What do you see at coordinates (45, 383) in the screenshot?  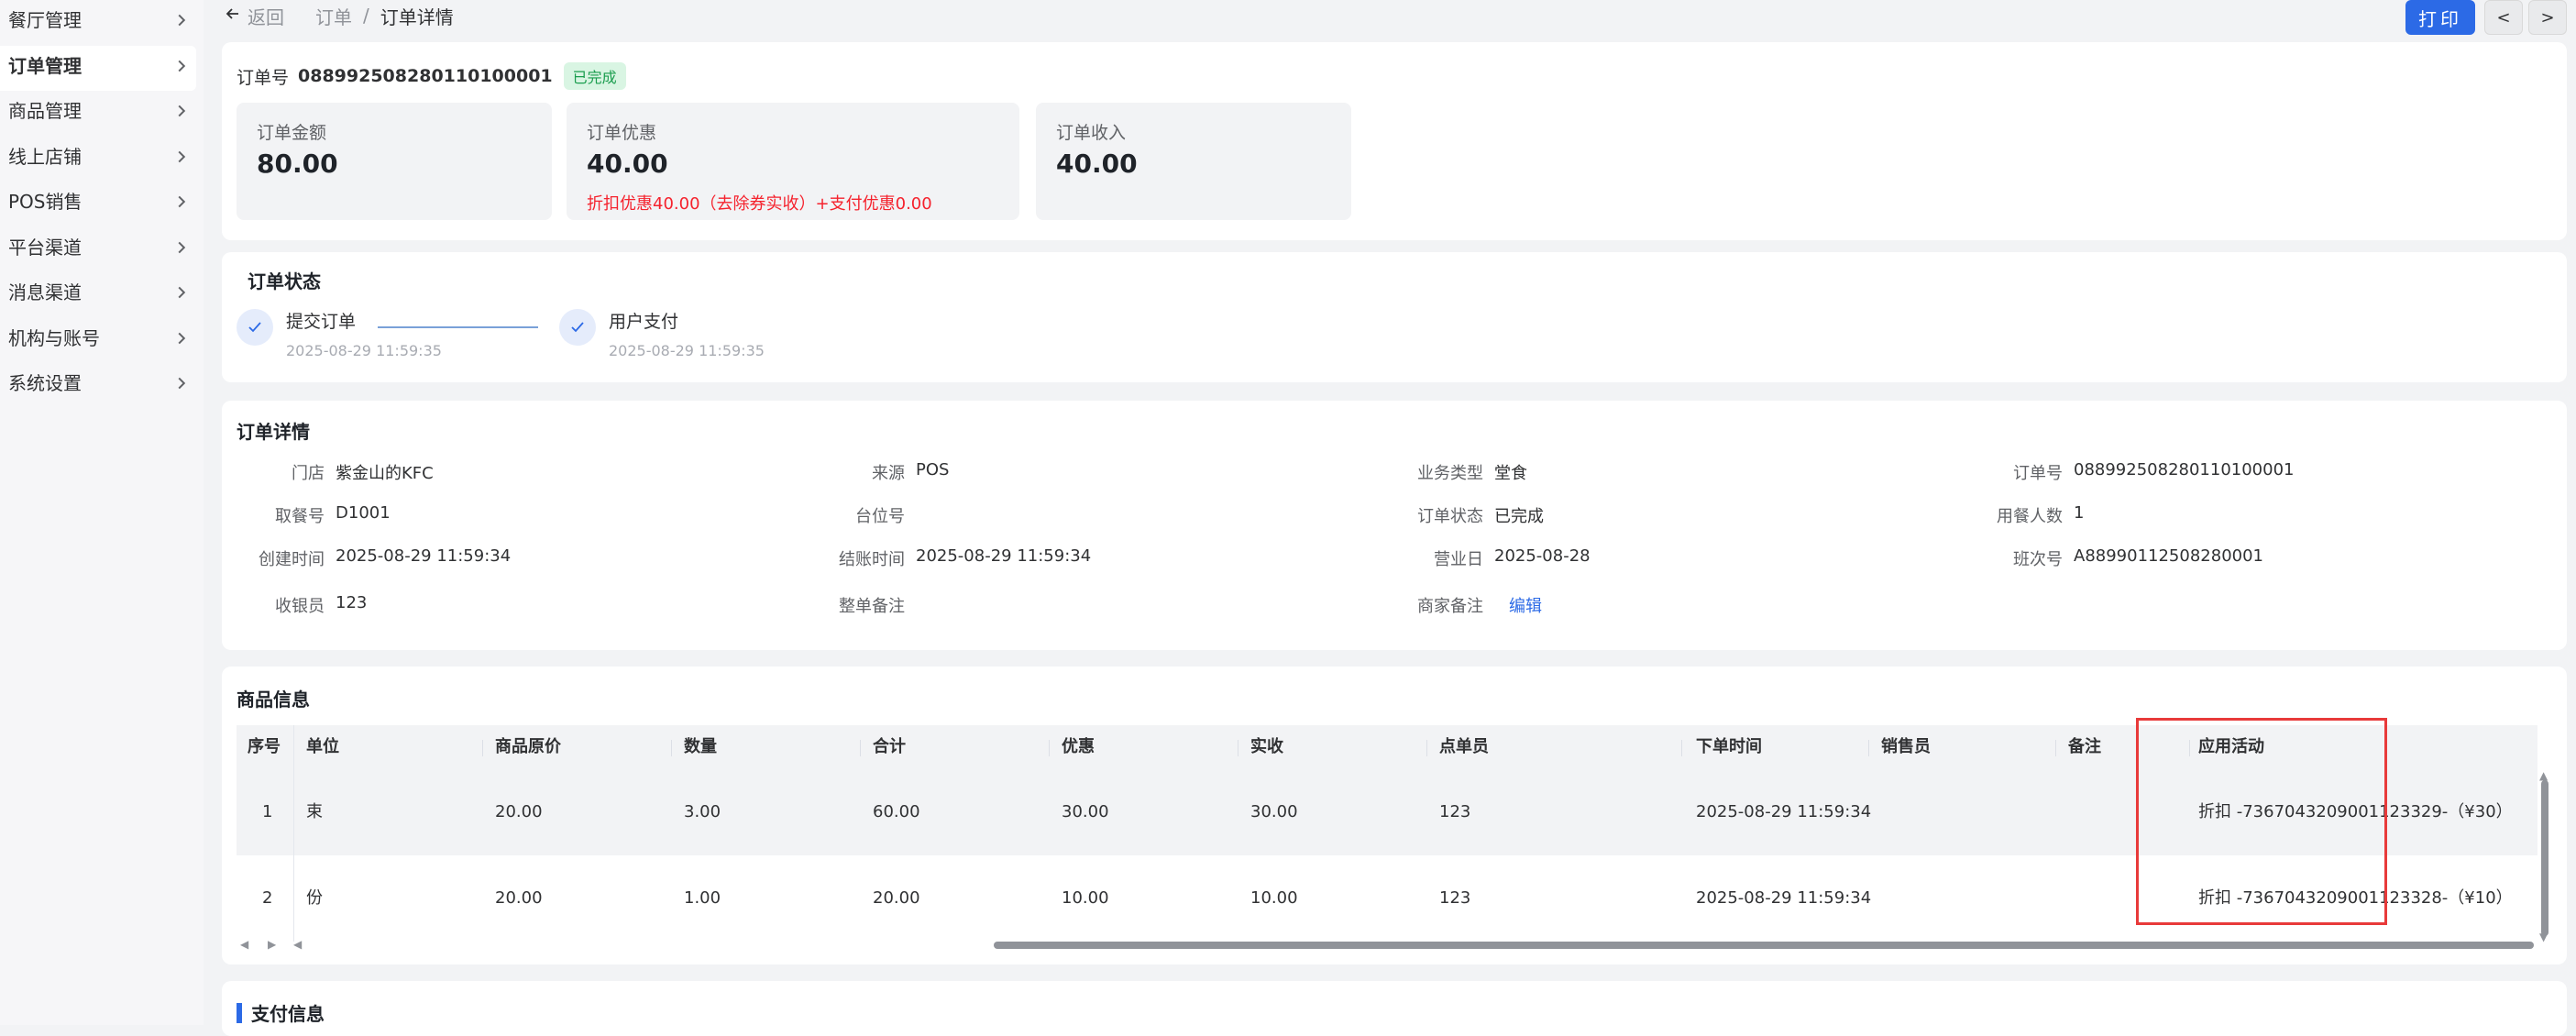 I see `sidebar-item-label: 系统设置` at bounding box center [45, 383].